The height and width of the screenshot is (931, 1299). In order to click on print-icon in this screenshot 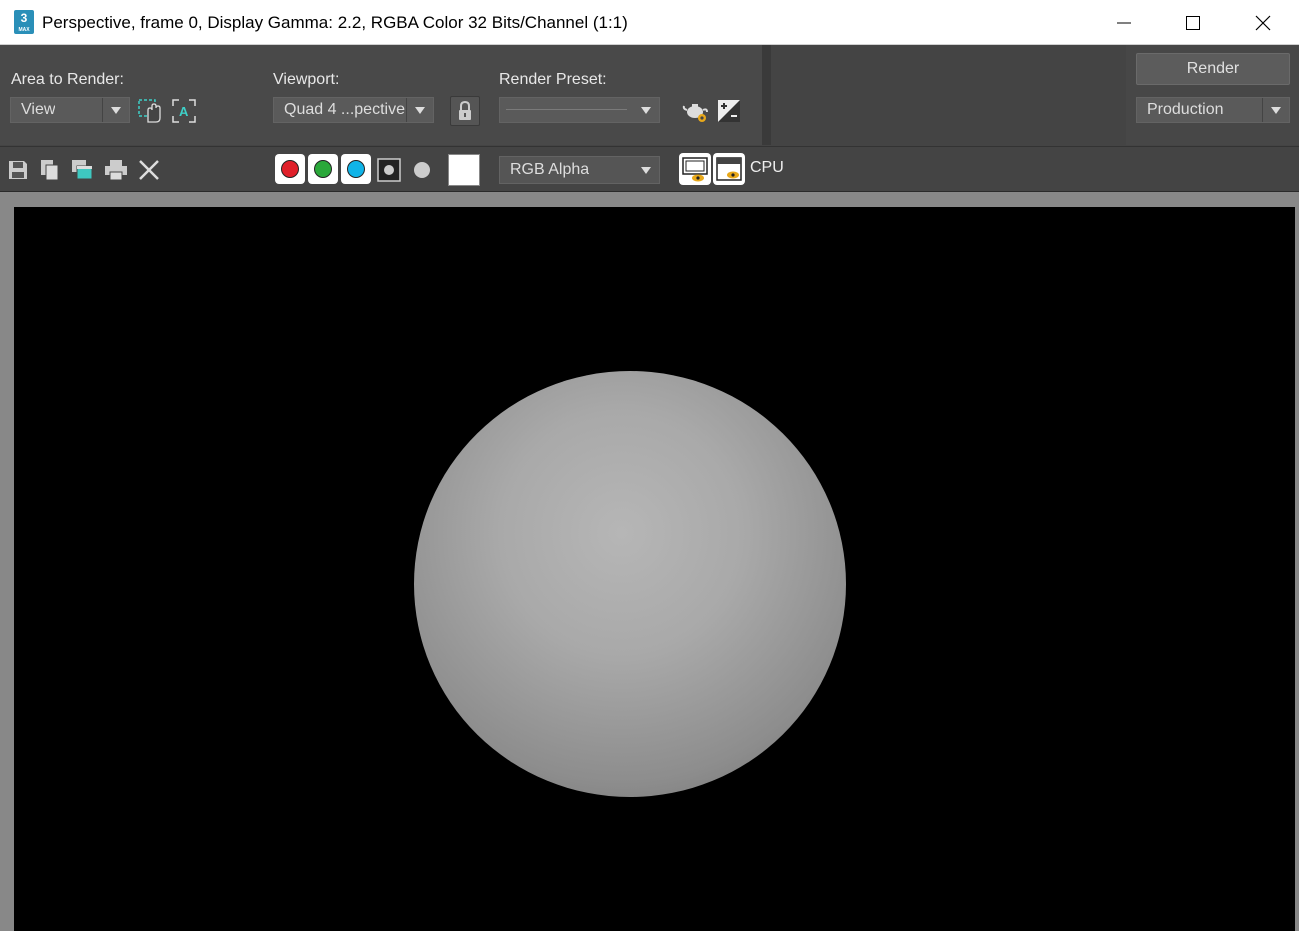, I will do `click(116, 170)`.